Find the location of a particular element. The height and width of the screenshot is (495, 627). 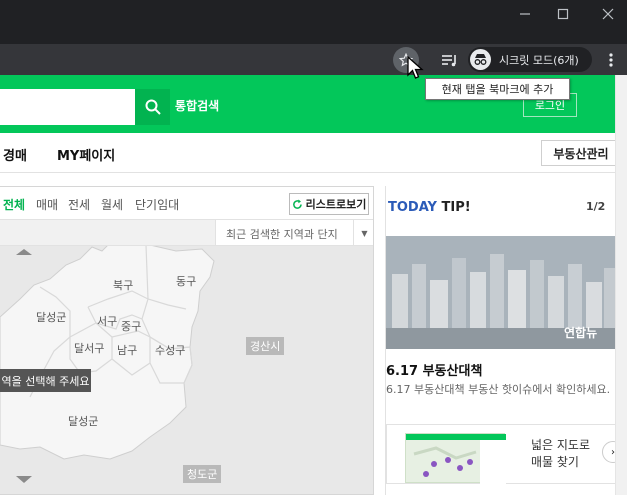

maximize-button is located at coordinates (563, 14).